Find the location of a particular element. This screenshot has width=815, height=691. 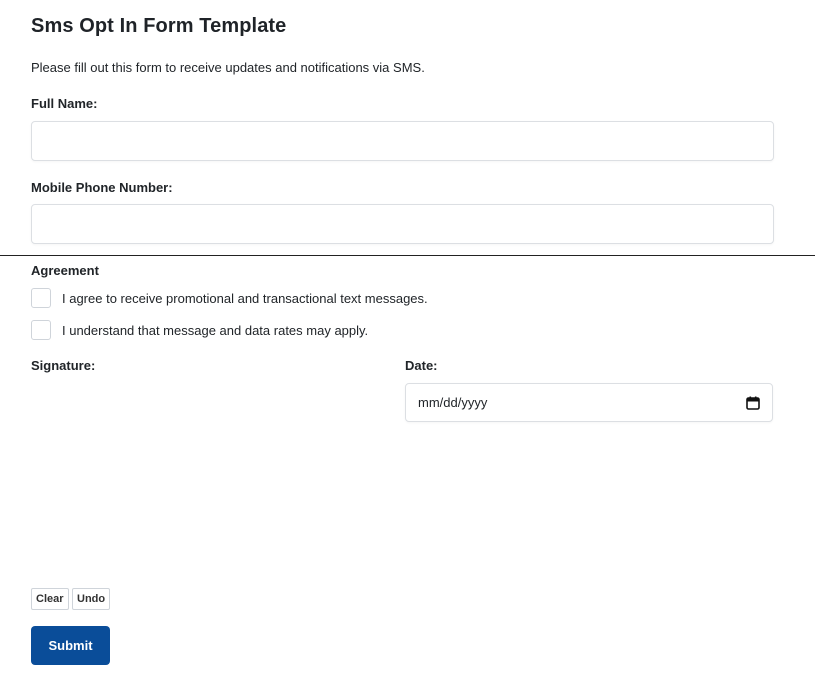

calendar-icon is located at coordinates (753, 403).